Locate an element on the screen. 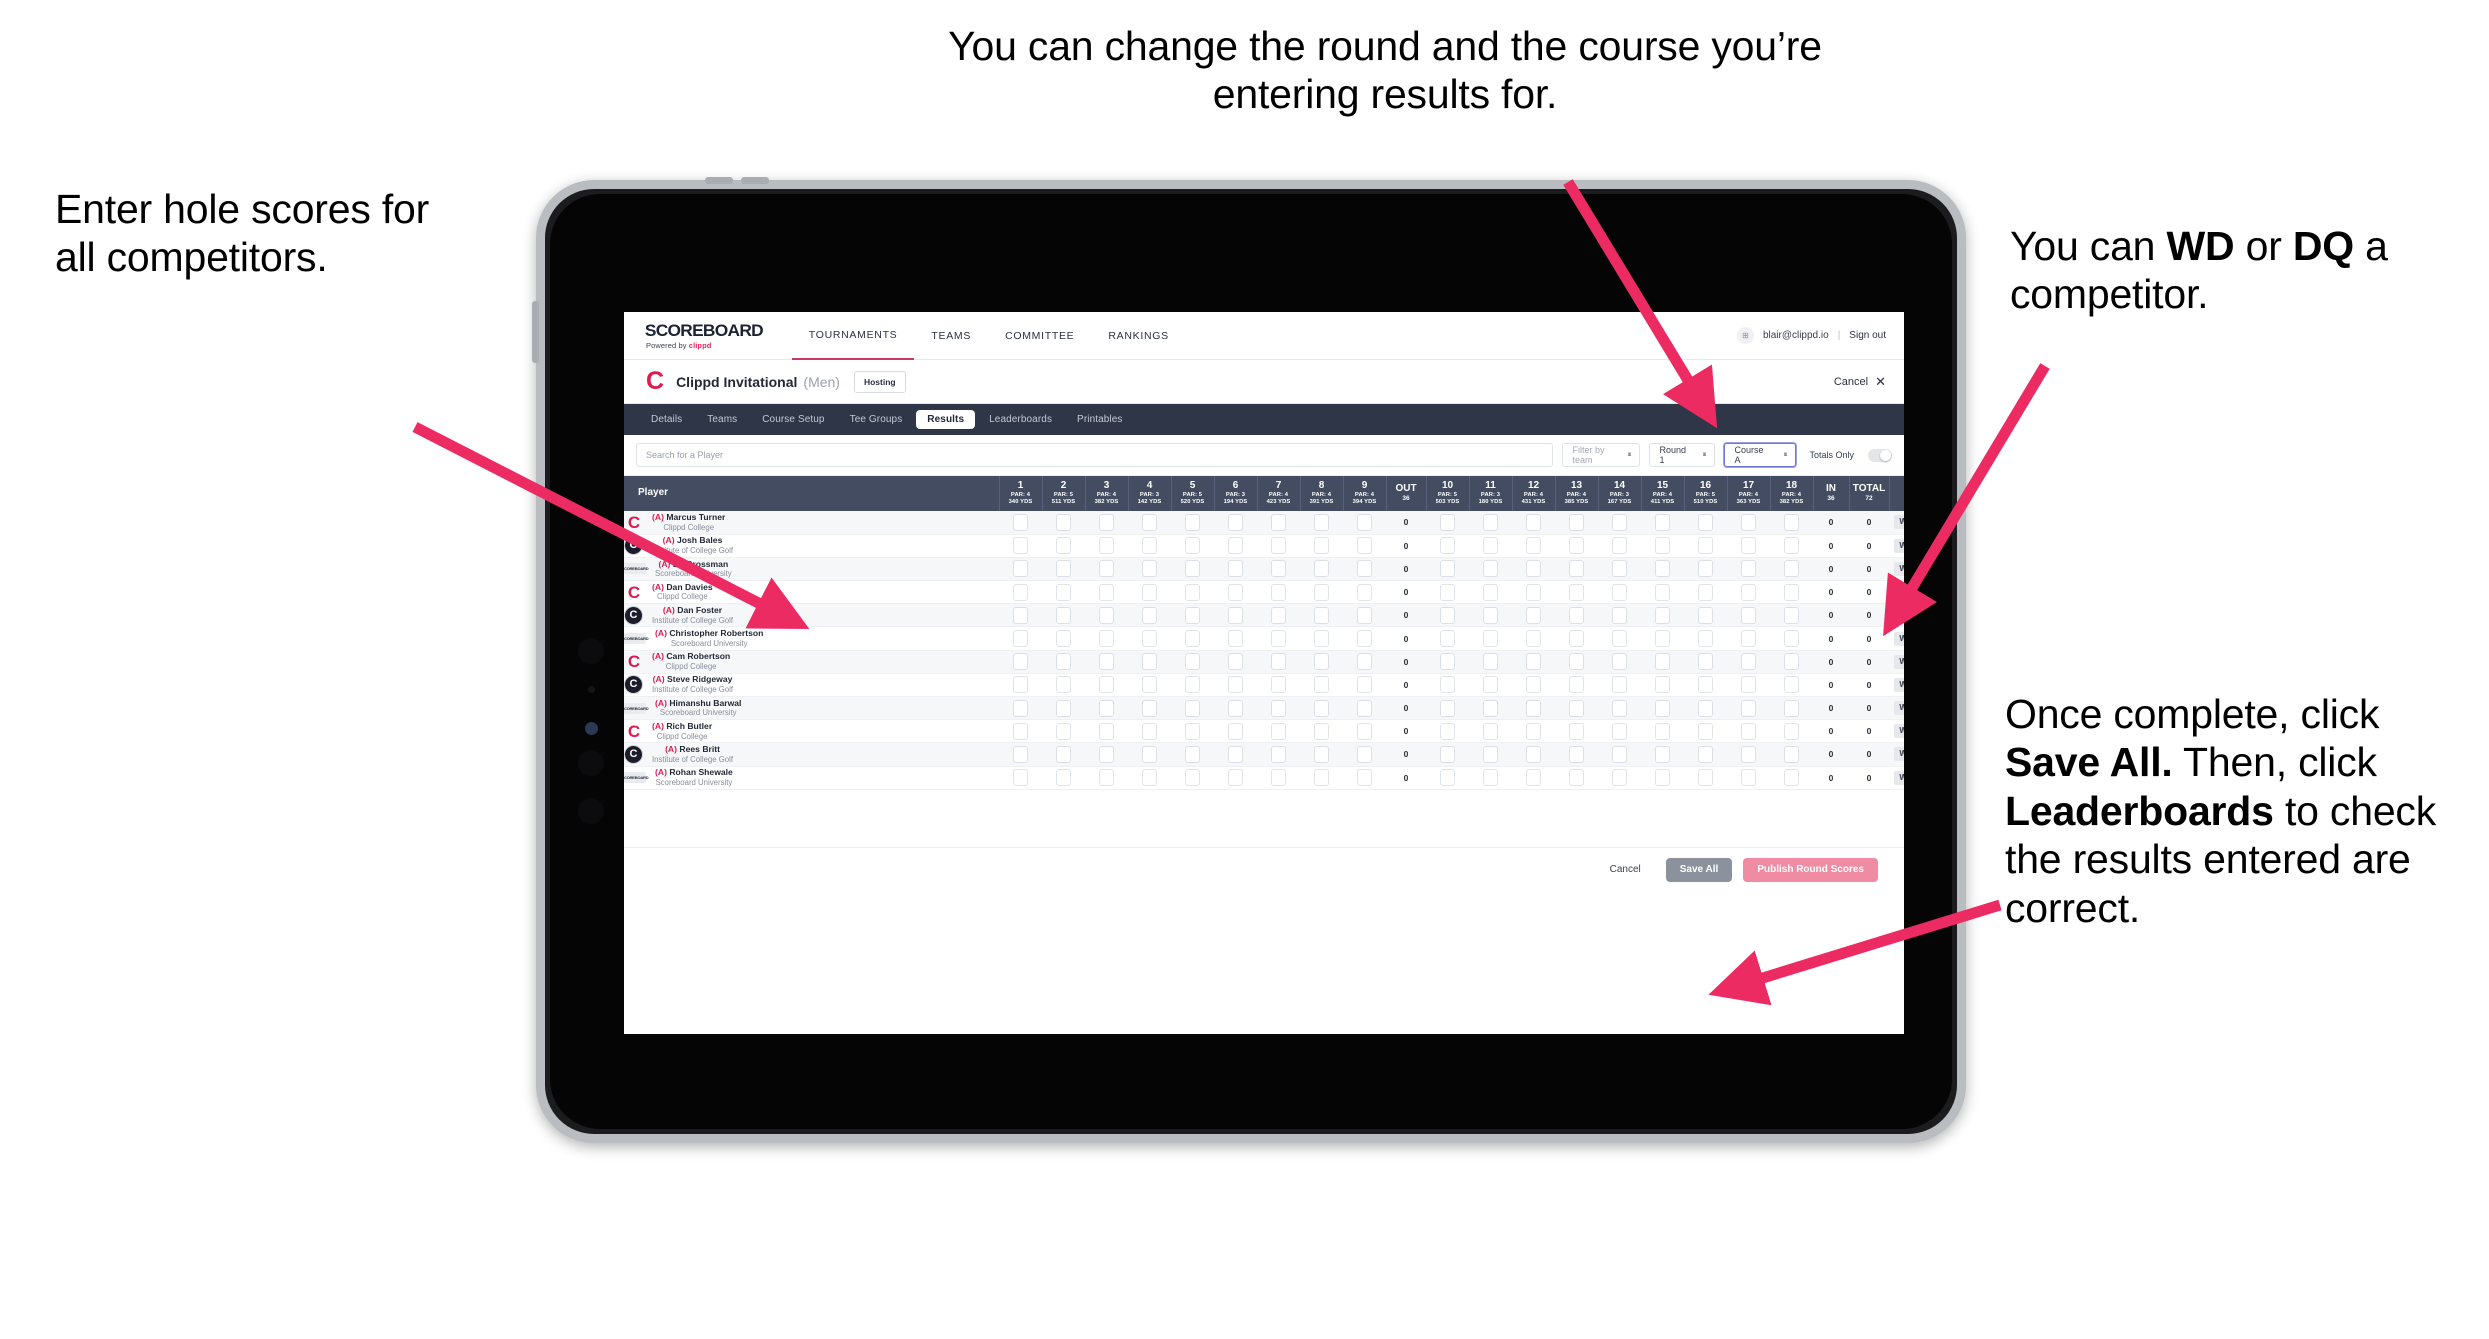 The image size is (2489, 1339). team-filter-select: Filter by team ▲ ▼ is located at coordinates (1601, 455).